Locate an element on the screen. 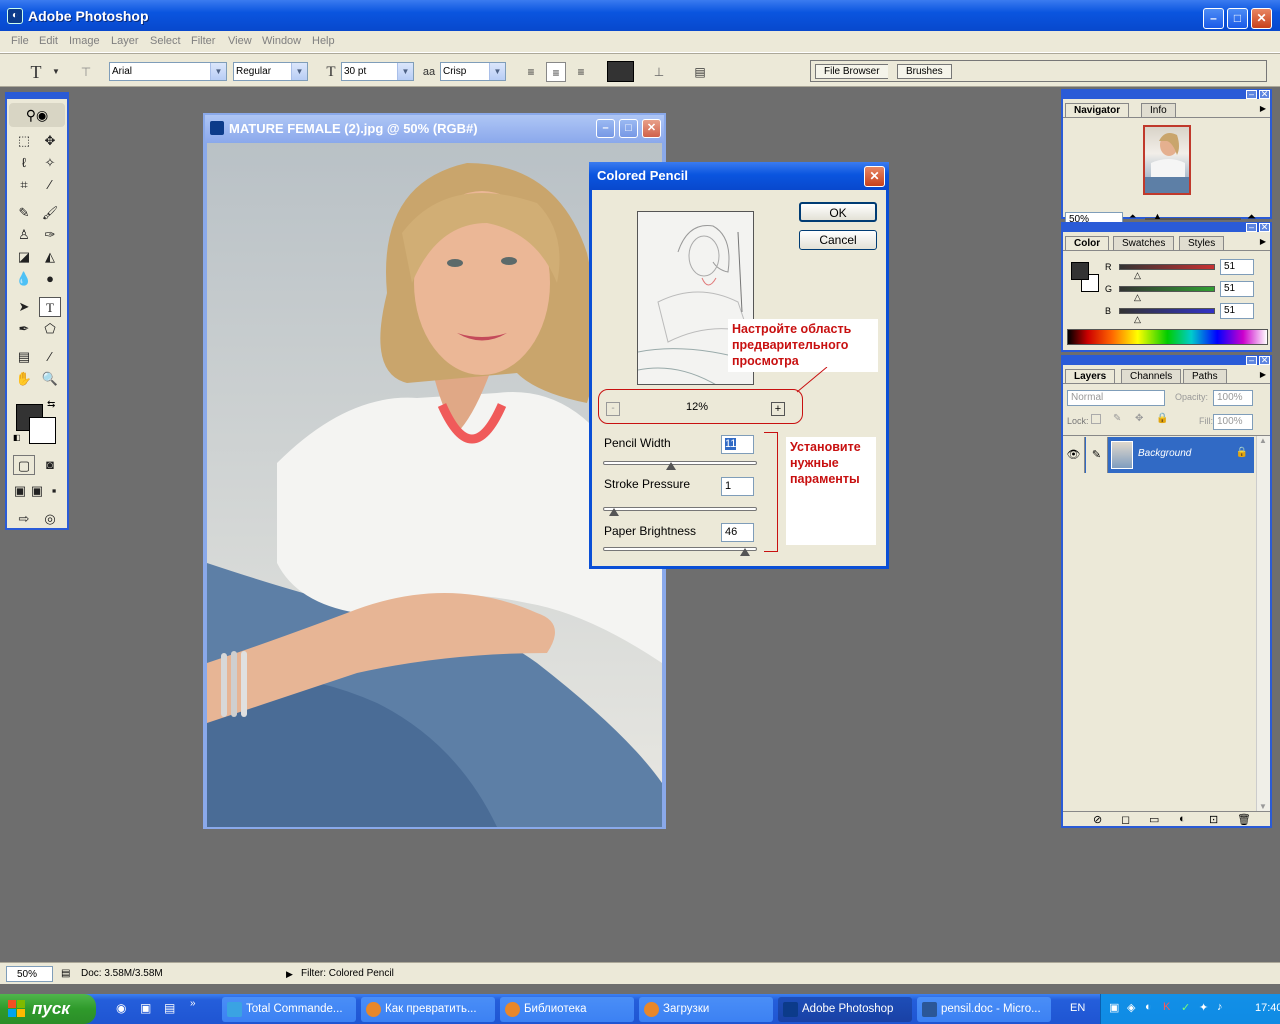 The height and width of the screenshot is (1024, 1280). antivirus-icon: K is located at coordinates (1166, 1007).